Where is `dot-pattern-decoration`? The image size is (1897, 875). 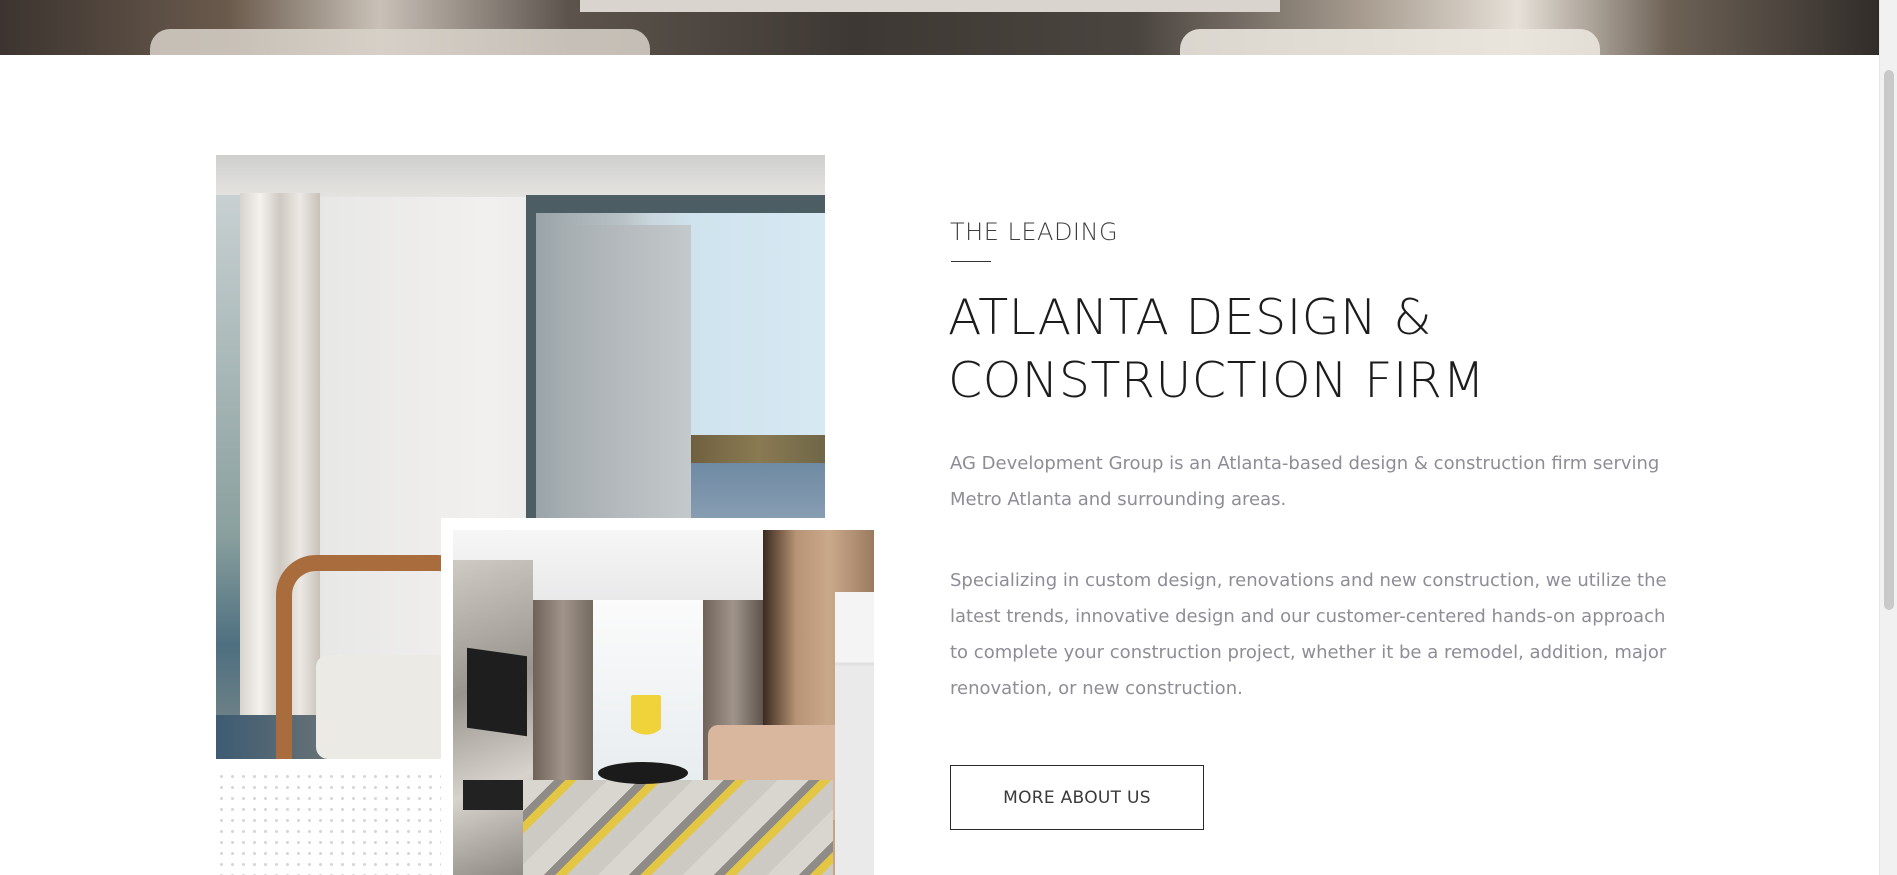 dot-pattern-decoration is located at coordinates (328, 823).